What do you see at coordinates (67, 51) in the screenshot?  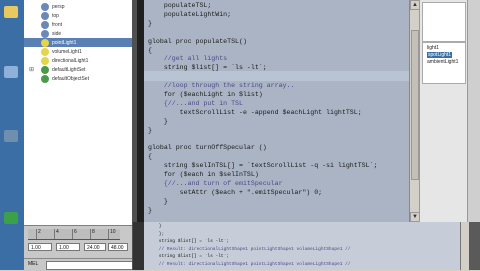 I see `outliner-item-label: volumeLight1` at bounding box center [67, 51].